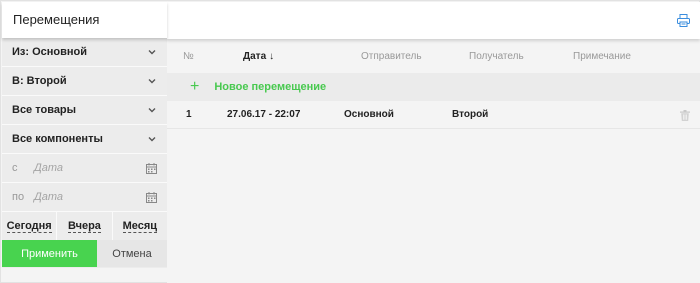  What do you see at coordinates (195, 86) in the screenshot?
I see `plus-icon: +` at bounding box center [195, 86].